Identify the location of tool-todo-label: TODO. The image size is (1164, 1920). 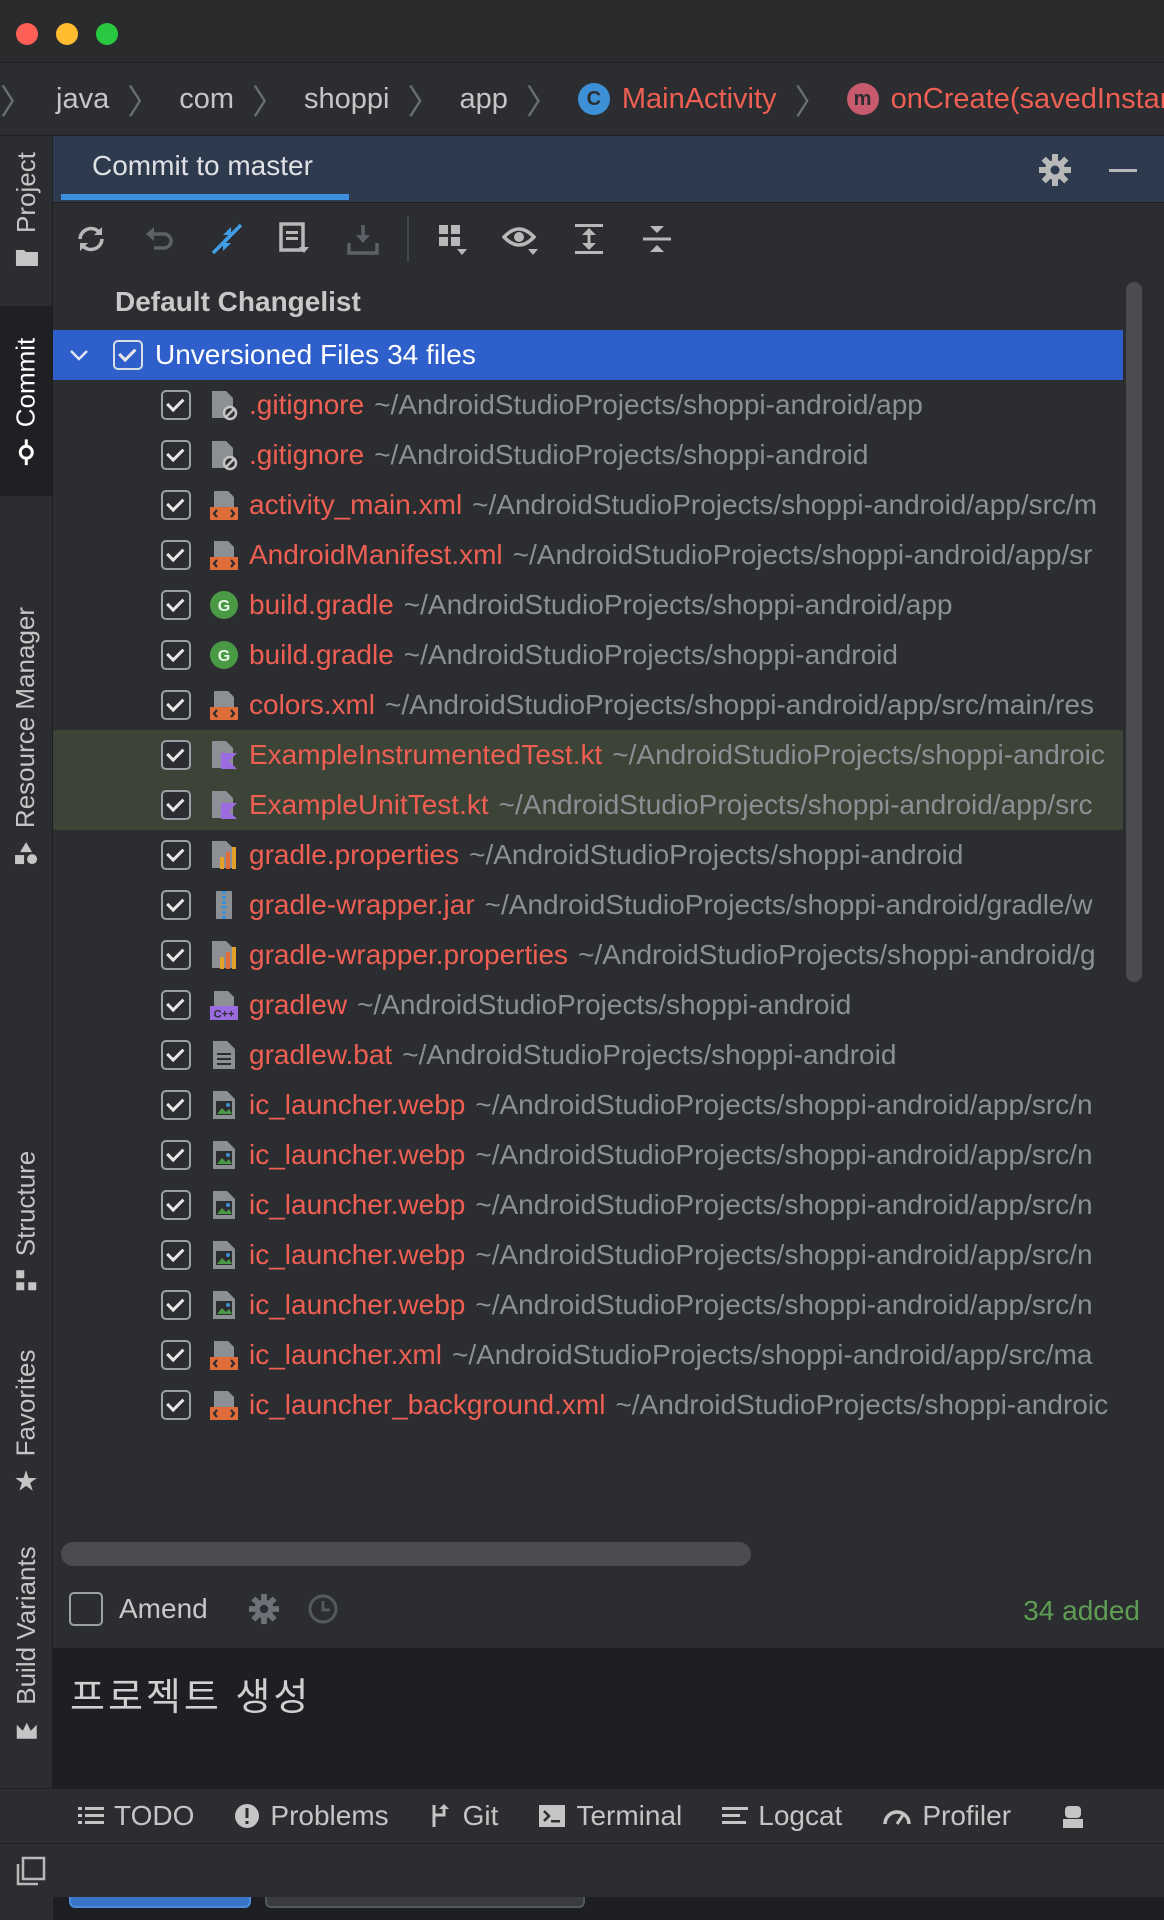
(154, 1815).